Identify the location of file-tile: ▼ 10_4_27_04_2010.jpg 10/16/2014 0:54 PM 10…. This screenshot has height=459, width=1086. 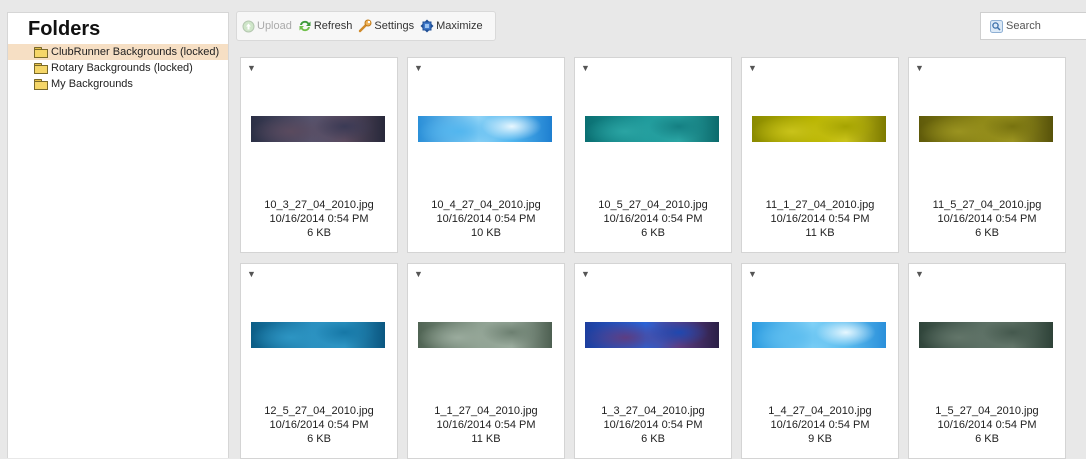
(486, 155).